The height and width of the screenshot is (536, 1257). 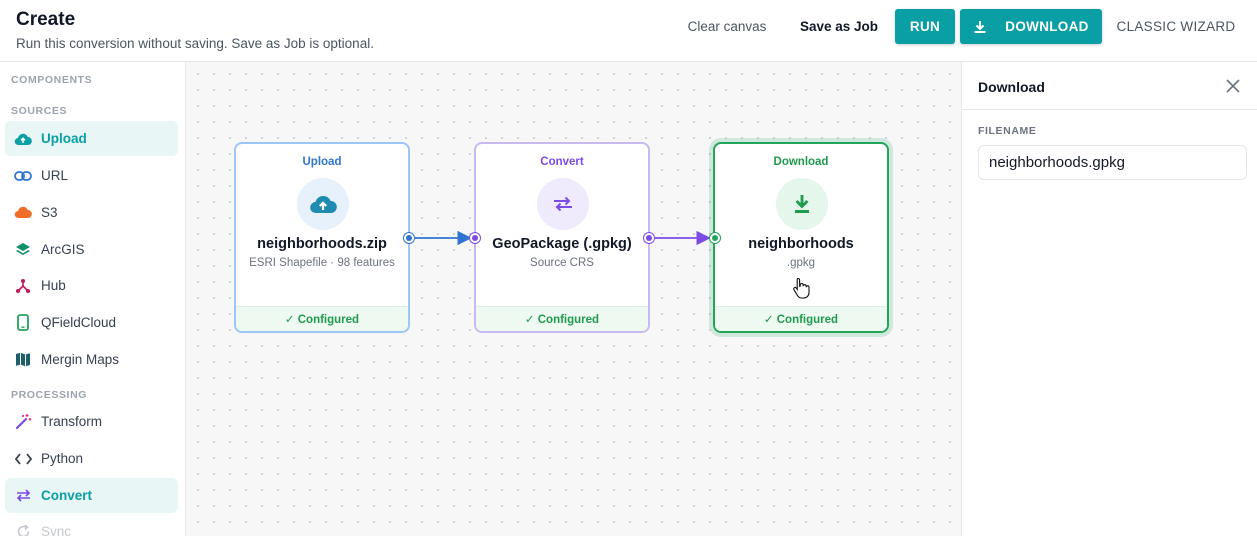 What do you see at coordinates (562, 244) in the screenshot?
I see `node-name: GeoPackage (.gpkg)` at bounding box center [562, 244].